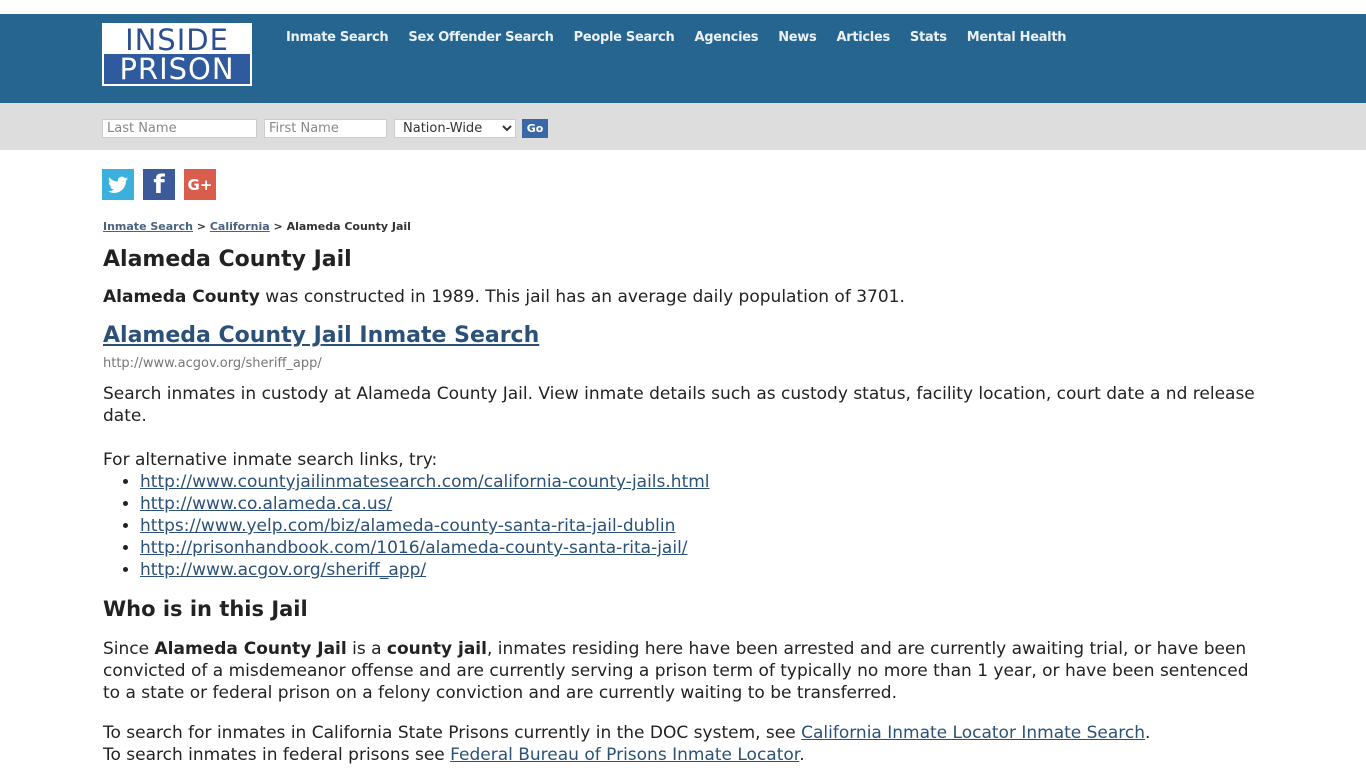 The image size is (1366, 768). Describe the element at coordinates (481, 37) in the screenshot. I see `nav-sex-offender-search: Sex Offender Search` at that location.